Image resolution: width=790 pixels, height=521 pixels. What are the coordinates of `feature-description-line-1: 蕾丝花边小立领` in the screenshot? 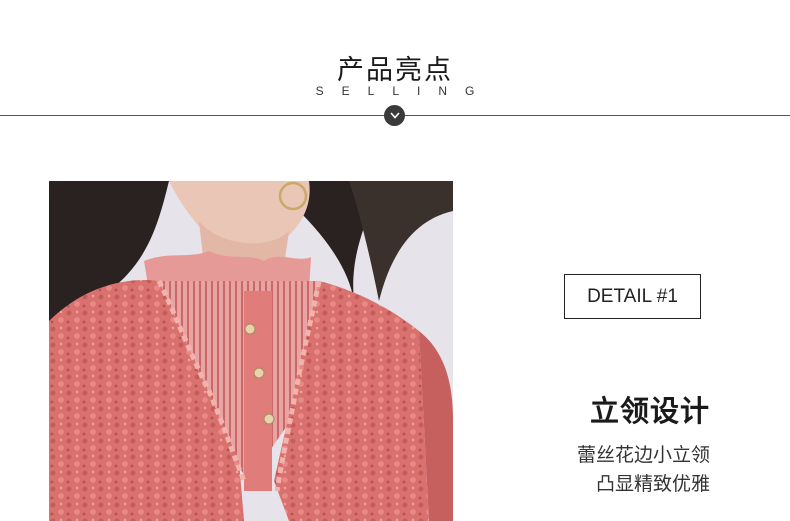 It's located at (643, 455).